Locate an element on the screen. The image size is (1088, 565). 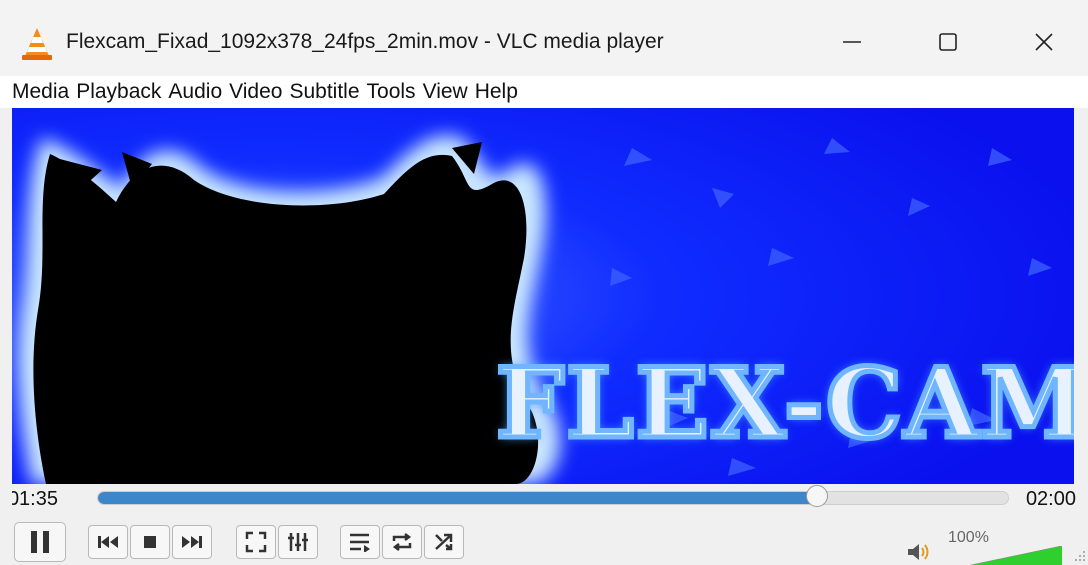
seek-bar is located at coordinates (553, 498).